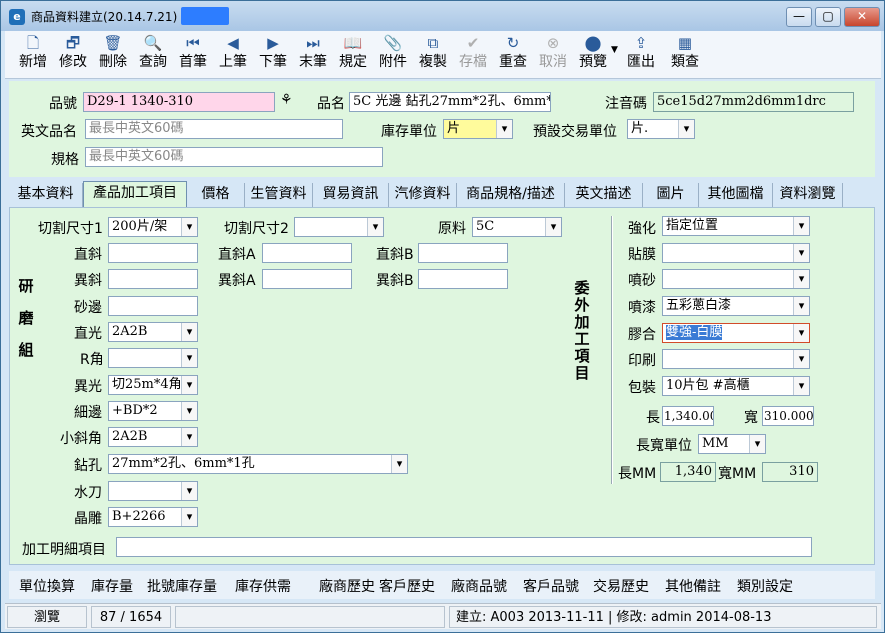  I want to click on paint-select: 五彩蔥白漆, so click(736, 306).